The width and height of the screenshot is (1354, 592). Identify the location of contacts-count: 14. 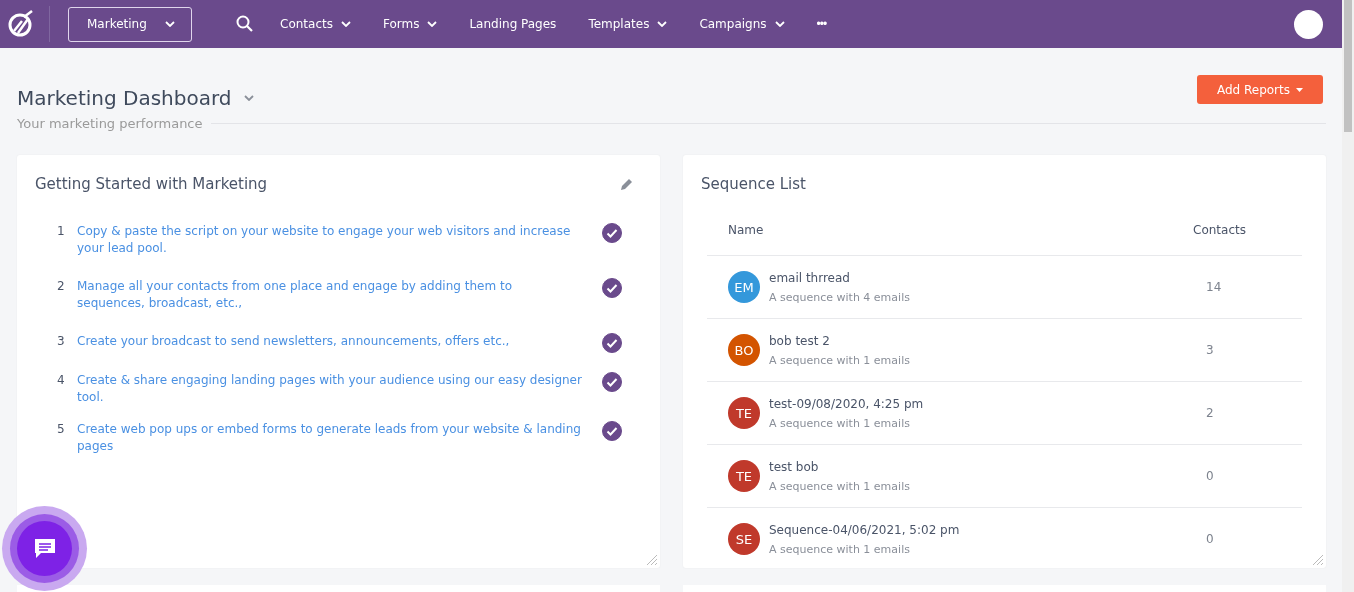
(1214, 287).